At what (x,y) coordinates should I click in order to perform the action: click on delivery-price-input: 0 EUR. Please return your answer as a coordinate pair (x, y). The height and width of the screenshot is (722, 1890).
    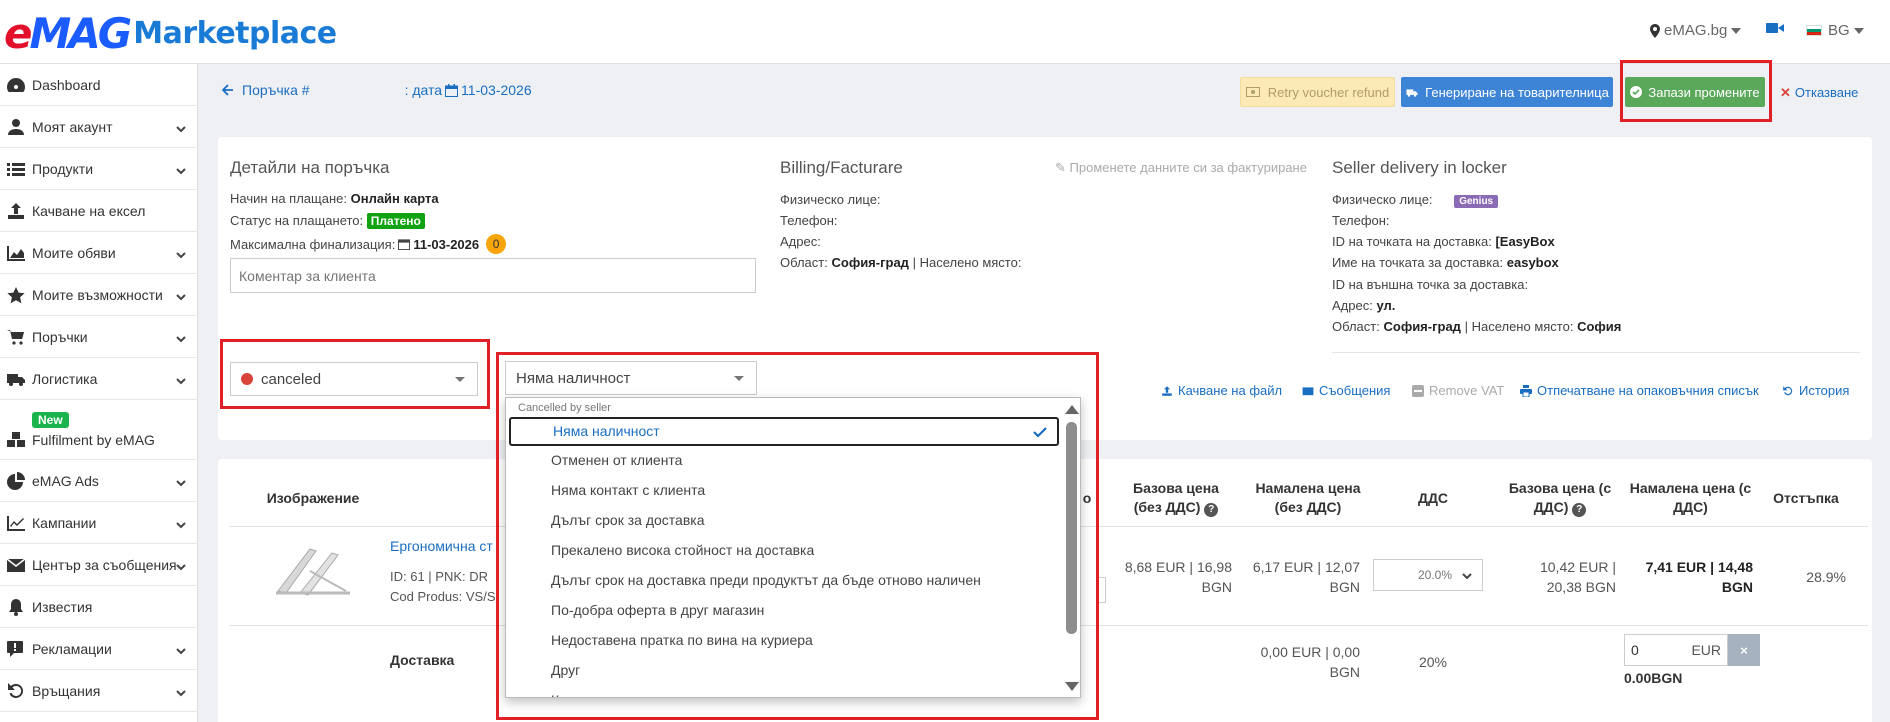
    Looking at the image, I should click on (1676, 650).